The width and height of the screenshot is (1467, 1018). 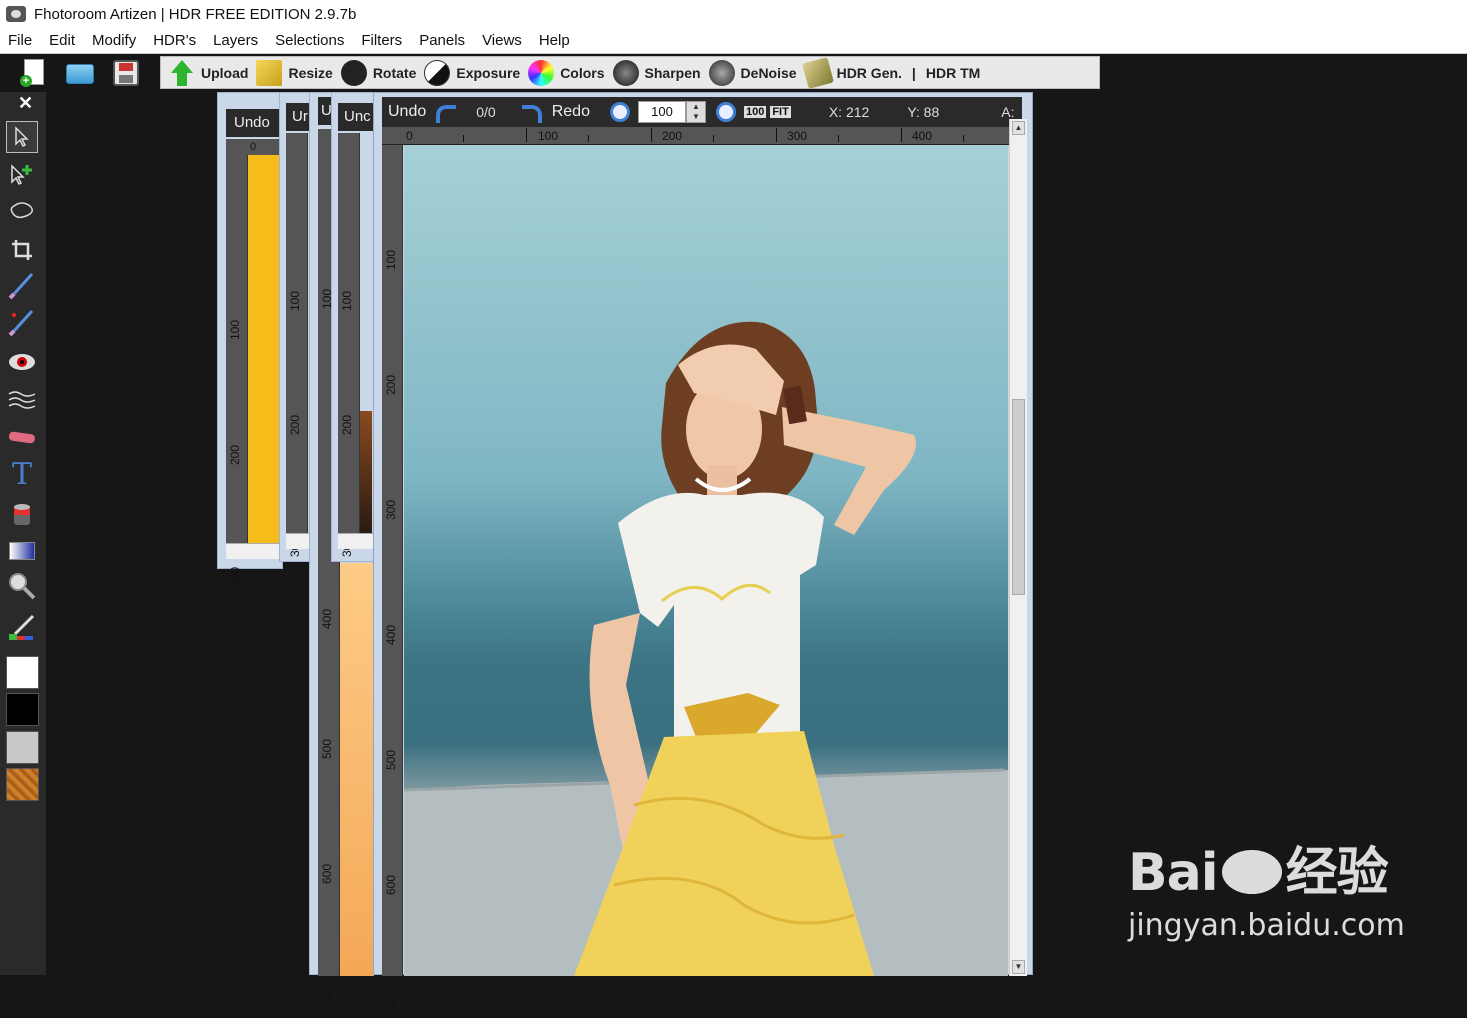 What do you see at coordinates (290, 72) in the screenshot?
I see `resize-button: Resize` at bounding box center [290, 72].